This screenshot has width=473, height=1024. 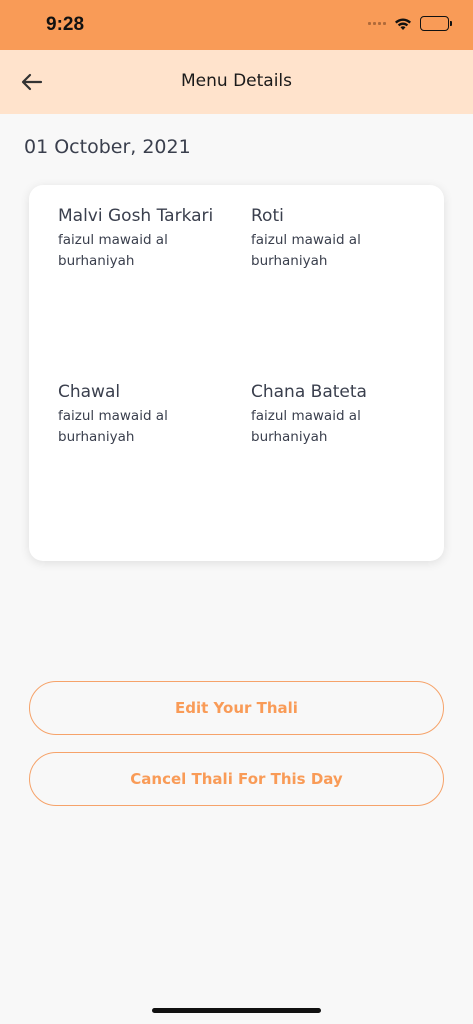 I want to click on status-icons, so click(x=410, y=23).